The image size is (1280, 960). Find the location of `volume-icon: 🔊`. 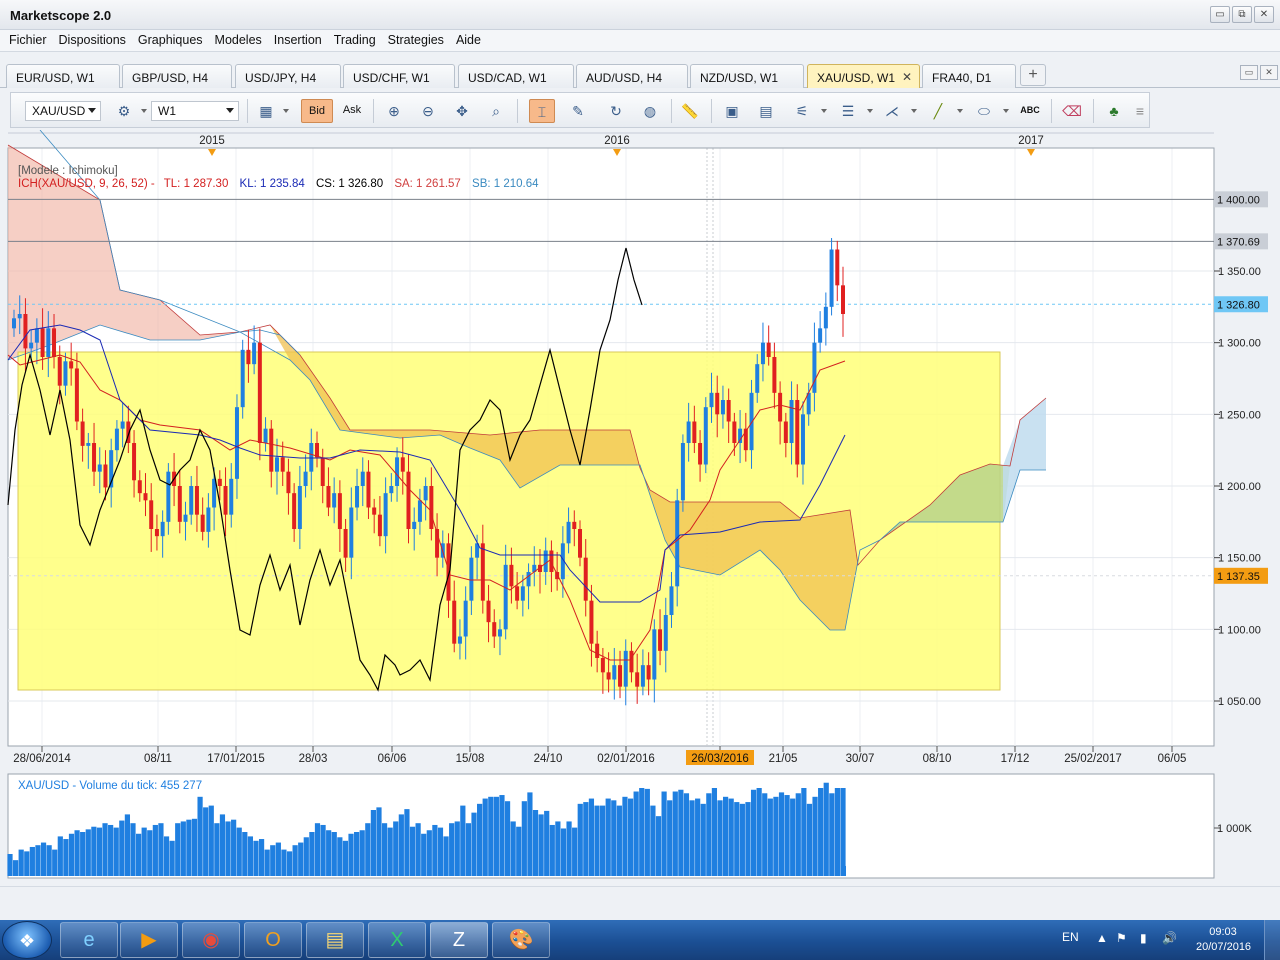

volume-icon: 🔊 is located at coordinates (1169, 938).